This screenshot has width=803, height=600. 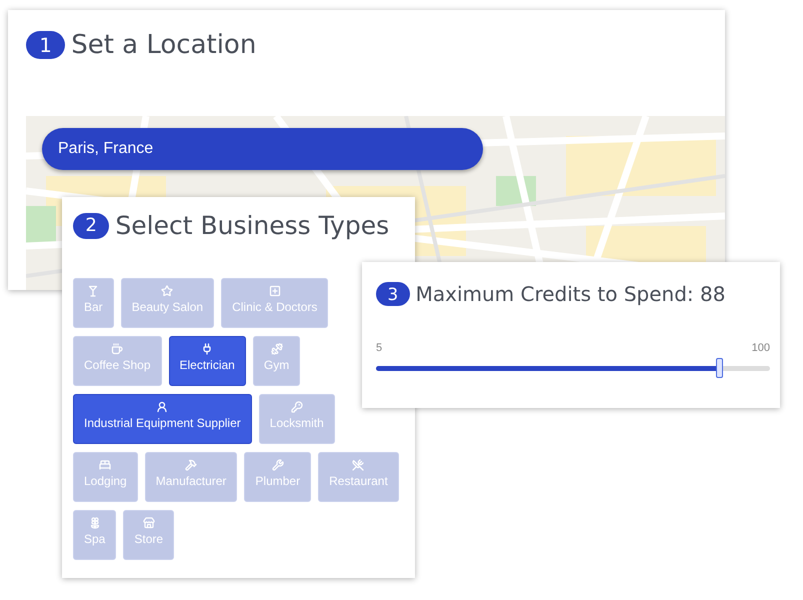 What do you see at coordinates (379, 348) in the screenshot?
I see `slider-min-label: 5` at bounding box center [379, 348].